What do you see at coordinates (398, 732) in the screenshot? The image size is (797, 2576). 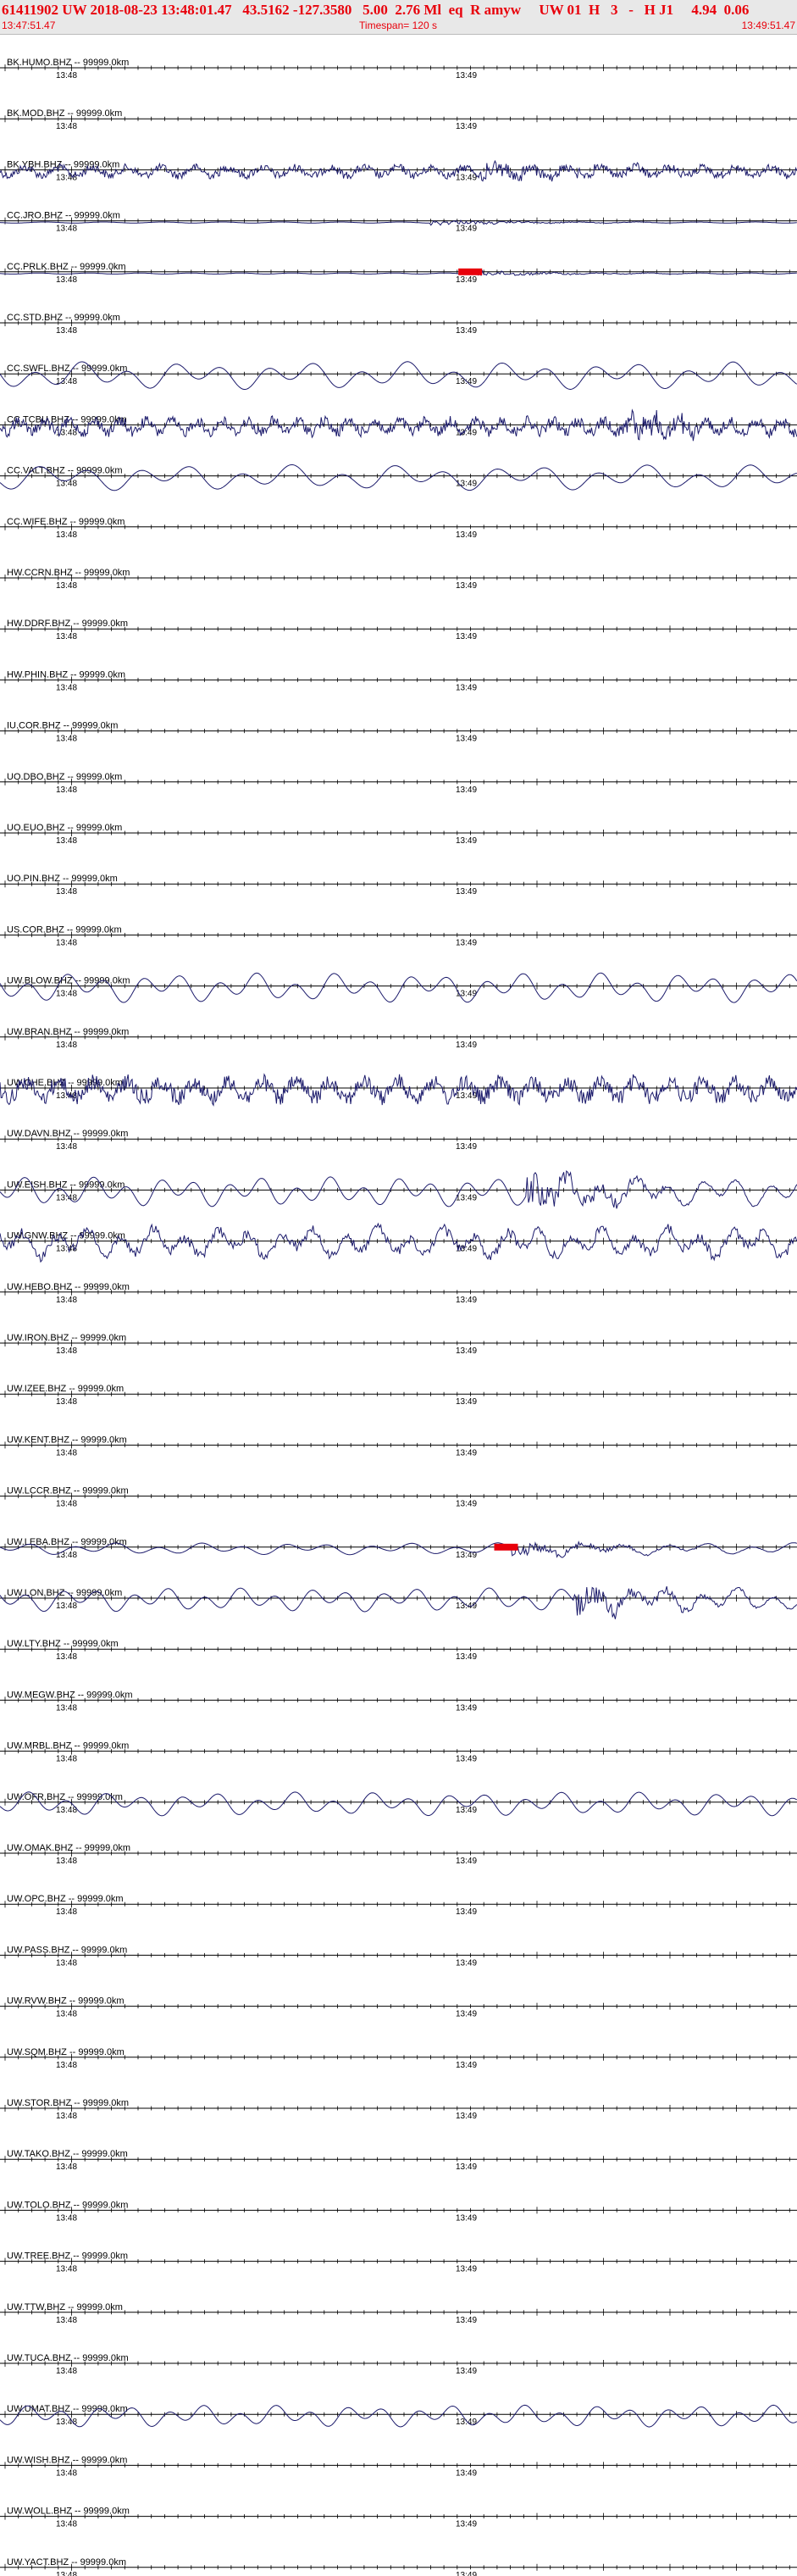 I see `trace-row: IU.COR.BHZ -- 99999.0km 13:48 13:49` at bounding box center [398, 732].